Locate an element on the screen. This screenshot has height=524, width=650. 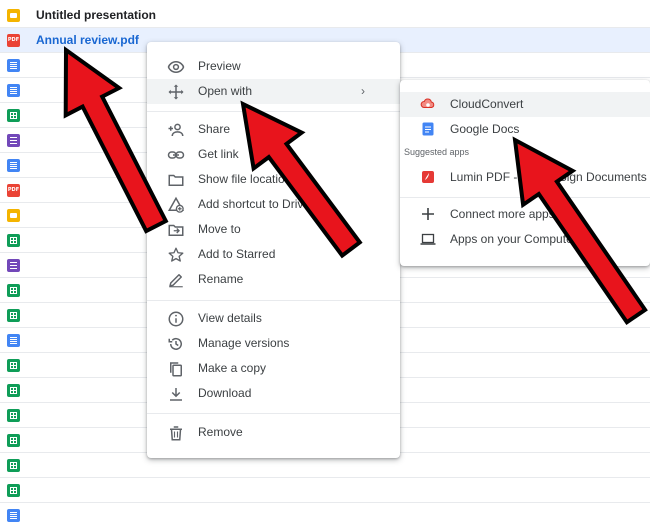
submenu-item-cloudconvert: CloudConvert is located at coordinates (525, 104).